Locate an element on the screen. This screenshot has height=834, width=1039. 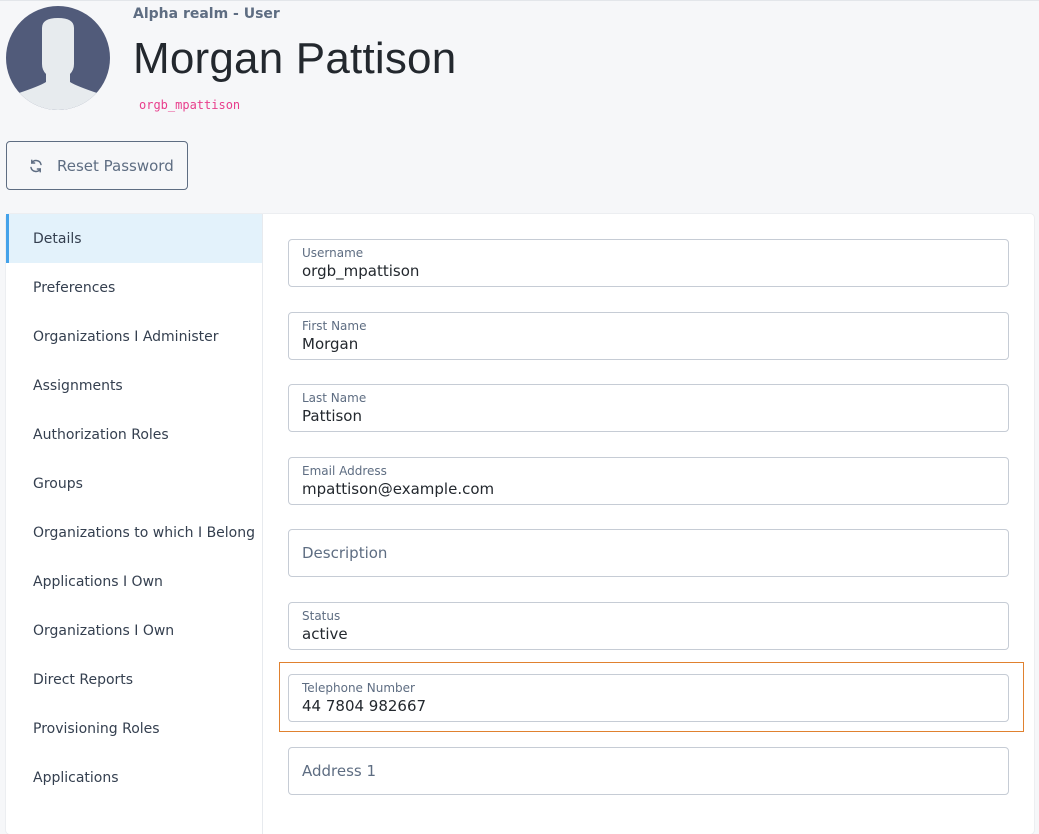
sidebar-item-label: Organizations I Own is located at coordinates (104, 630).